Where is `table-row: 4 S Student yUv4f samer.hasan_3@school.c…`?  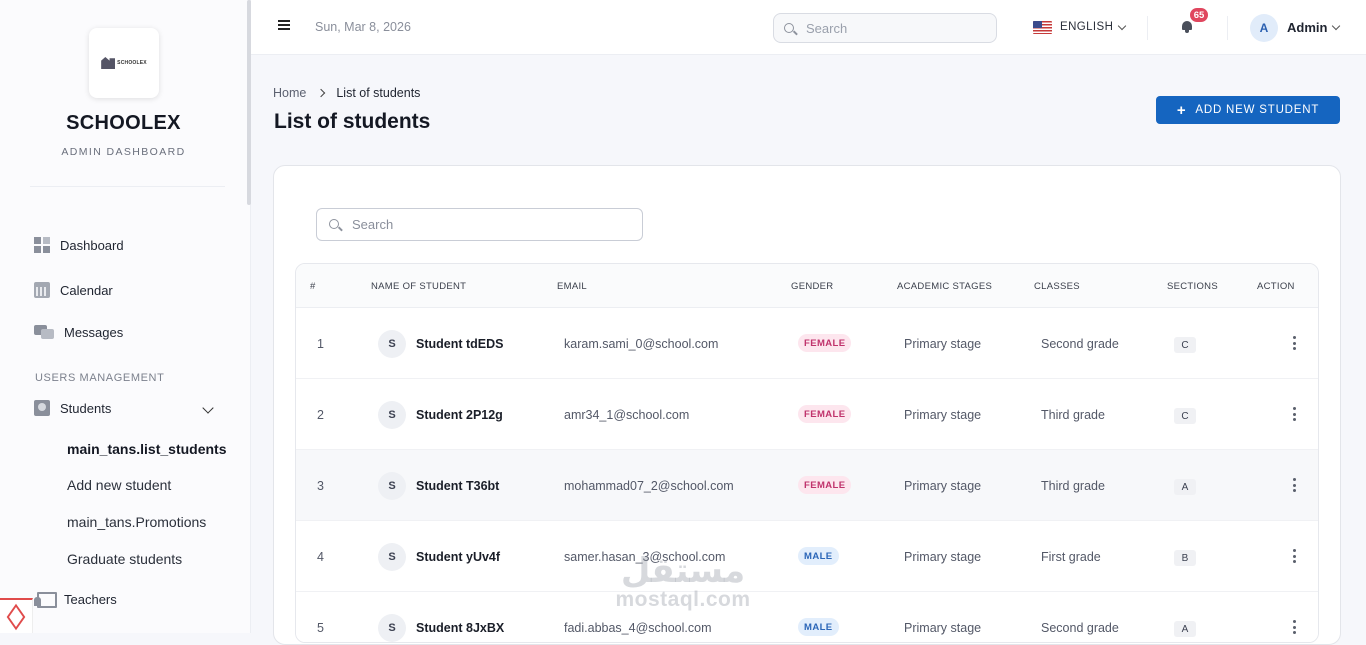 table-row: 4 S Student yUv4f samer.hasan_3@school.c… is located at coordinates (807, 556).